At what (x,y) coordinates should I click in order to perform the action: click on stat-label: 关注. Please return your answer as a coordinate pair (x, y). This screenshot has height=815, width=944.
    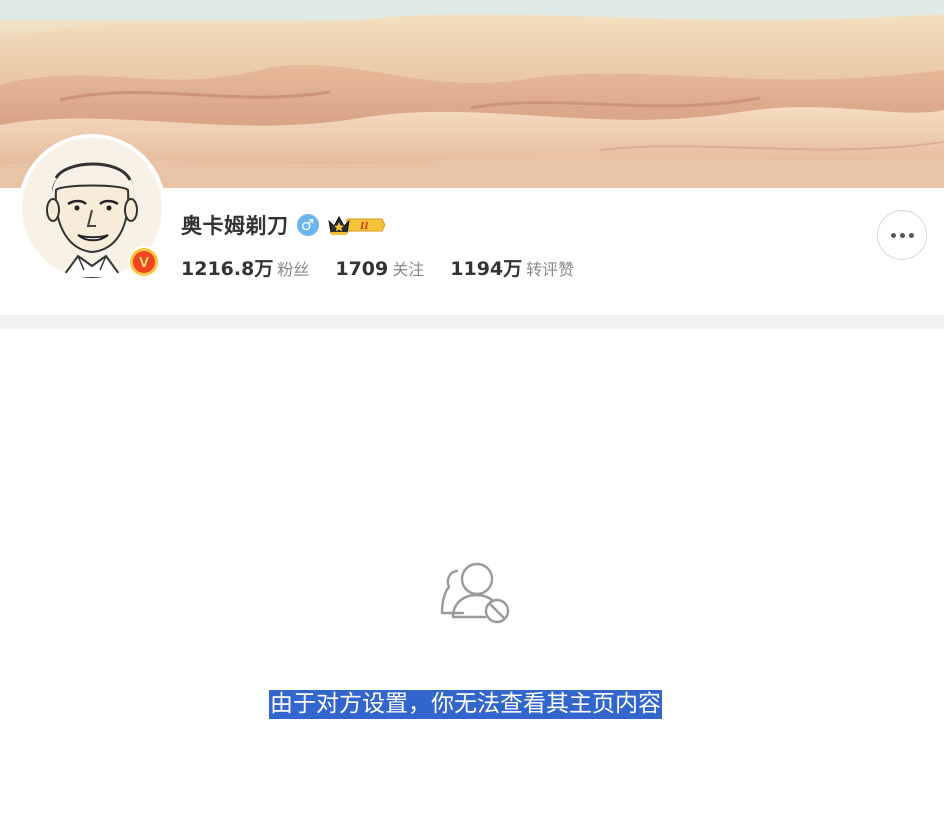
    Looking at the image, I should click on (408, 269).